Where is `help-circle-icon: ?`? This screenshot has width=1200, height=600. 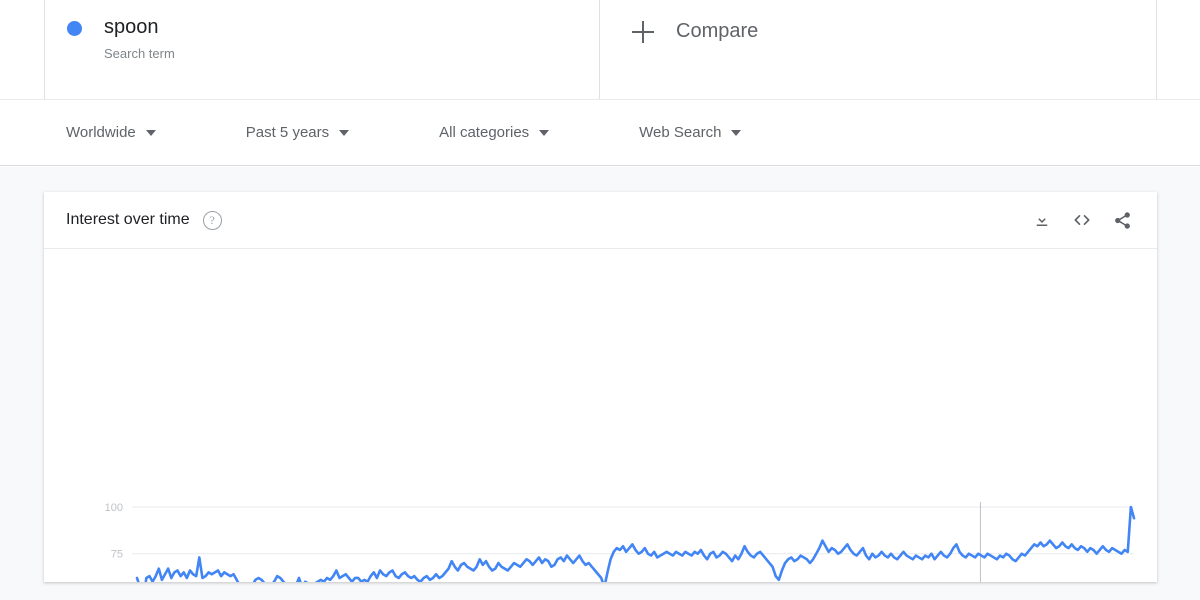
help-circle-icon: ? is located at coordinates (212, 220).